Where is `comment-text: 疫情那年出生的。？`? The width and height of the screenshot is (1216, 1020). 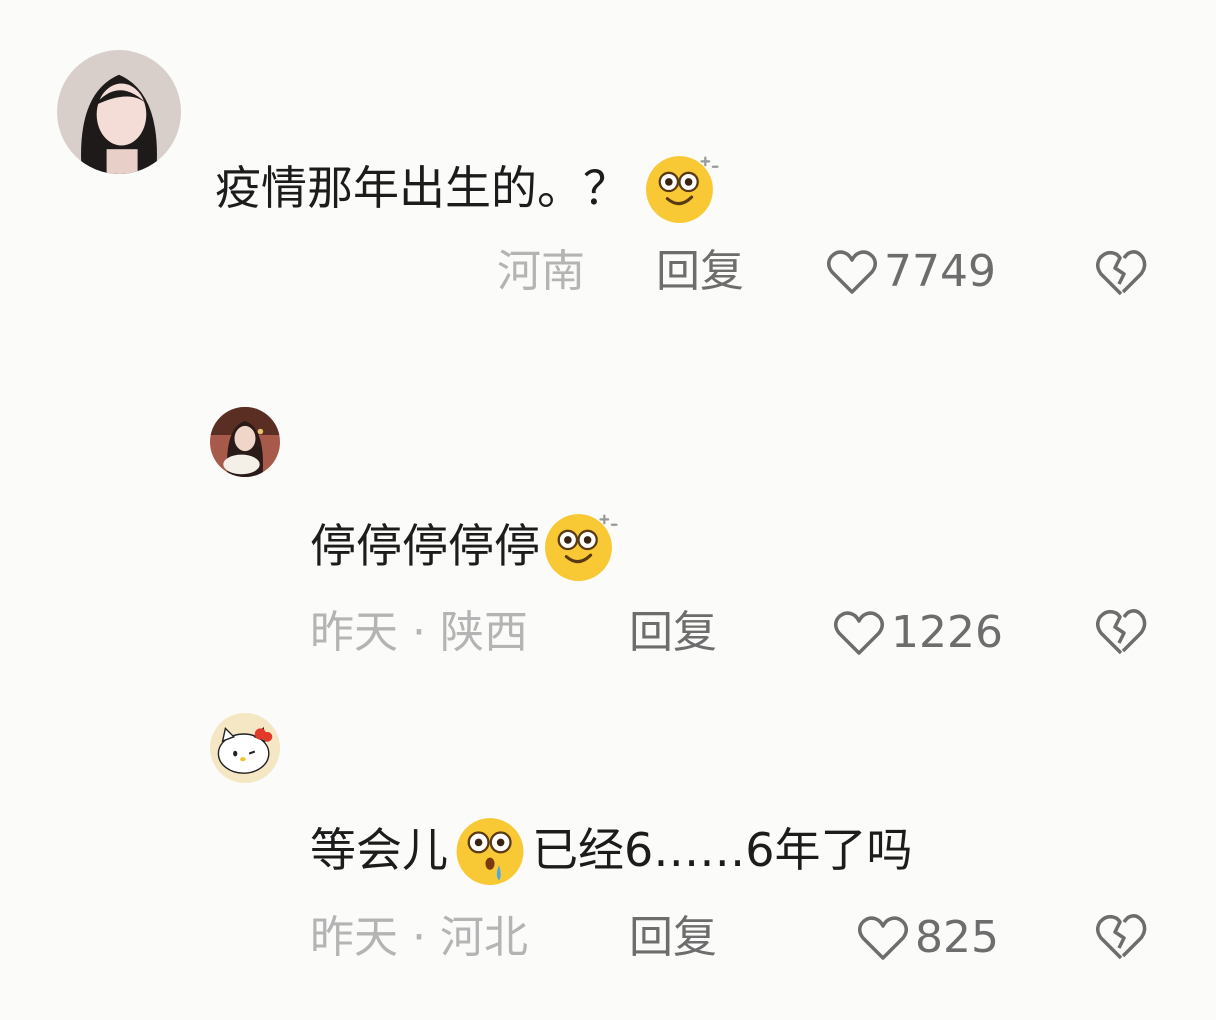
comment-text: 疫情那年出生的。？ is located at coordinates (467, 188).